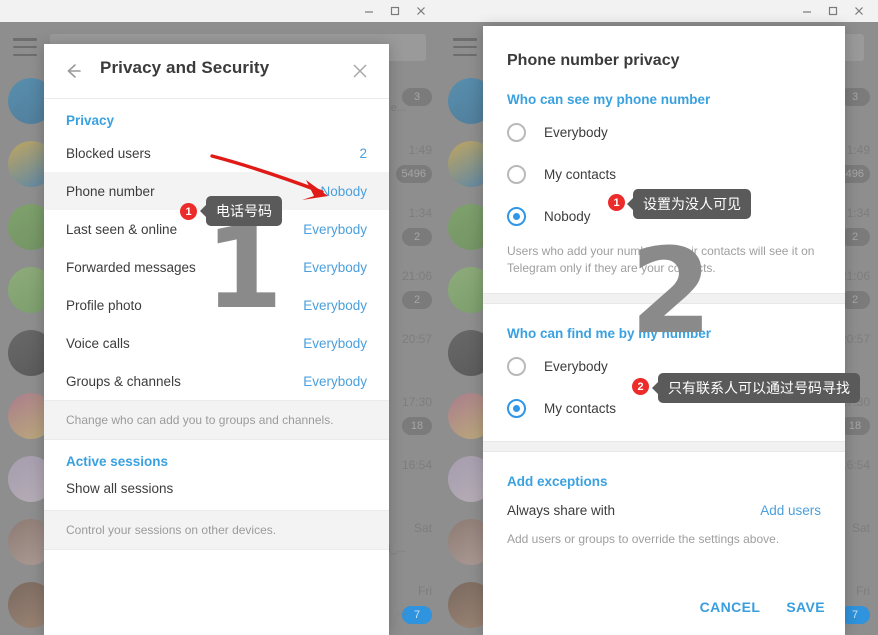 The width and height of the screenshot is (878, 635). What do you see at coordinates (420, 150) in the screenshot?
I see `chat-timestamp: 1:49` at bounding box center [420, 150].